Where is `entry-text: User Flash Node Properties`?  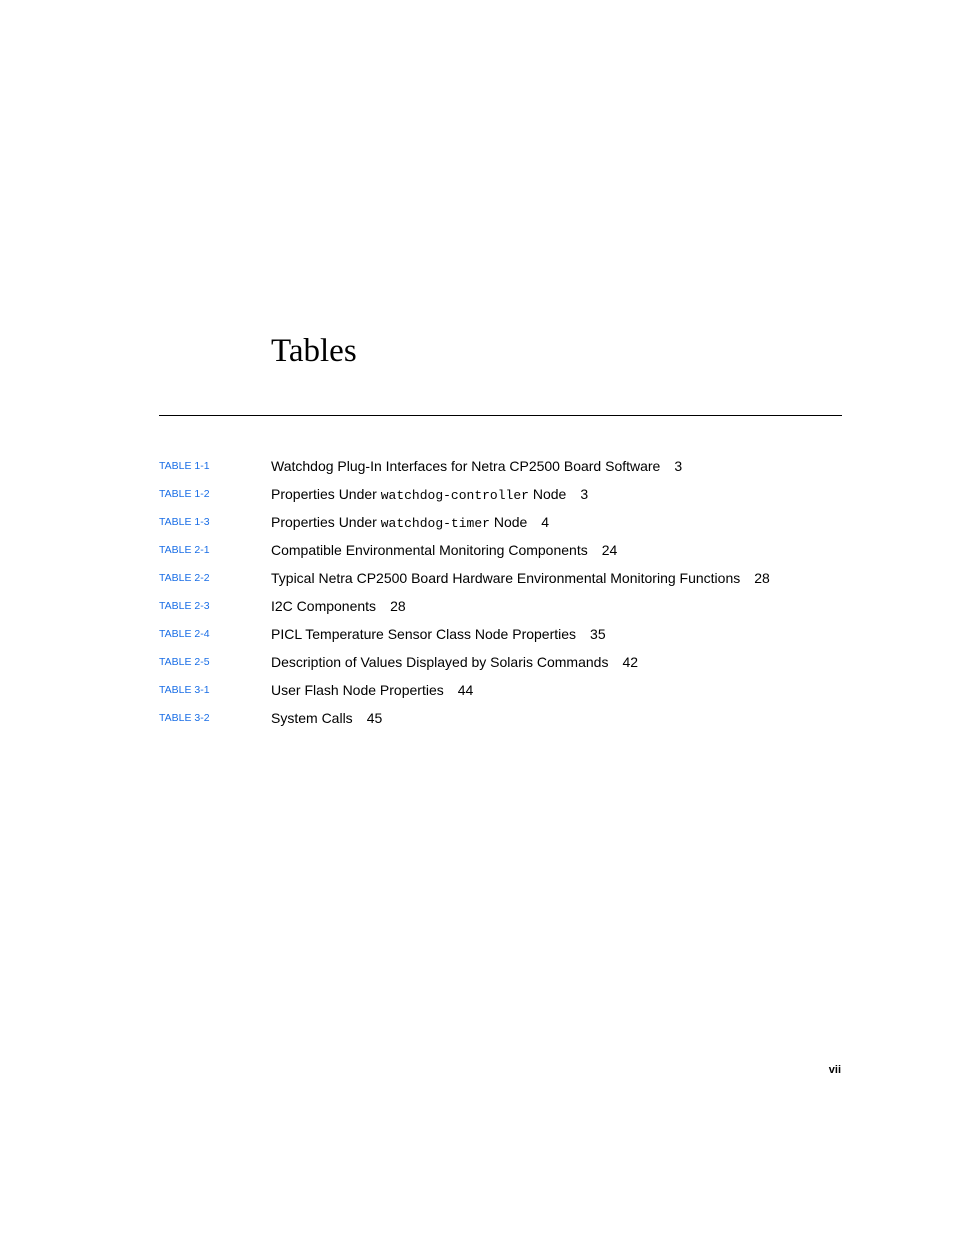
entry-text: User Flash Node Properties is located at coordinates (357, 690).